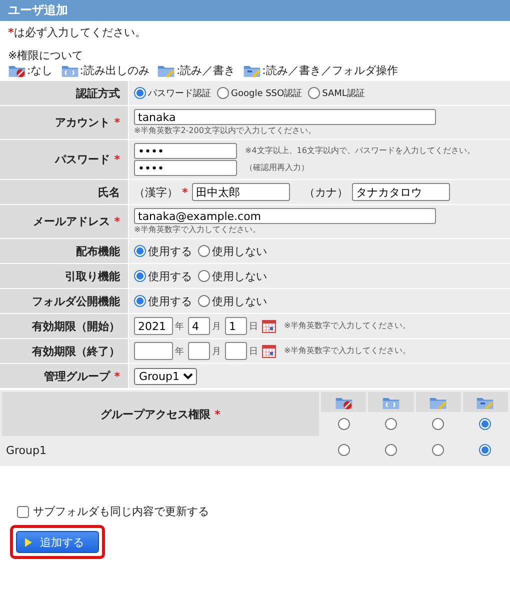 The width and height of the screenshot is (510, 601). Describe the element at coordinates (69, 70) in the screenshot. I see `folder-read-icon` at that location.